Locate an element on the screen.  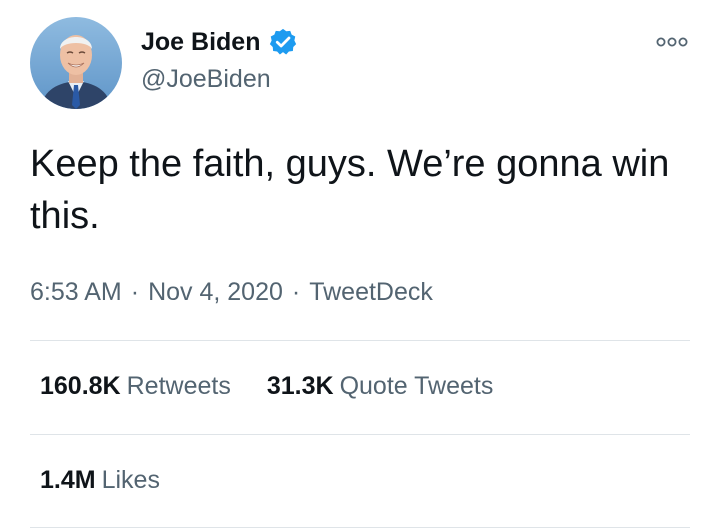
tweet-source: TweetDeck is located at coordinates (371, 292).